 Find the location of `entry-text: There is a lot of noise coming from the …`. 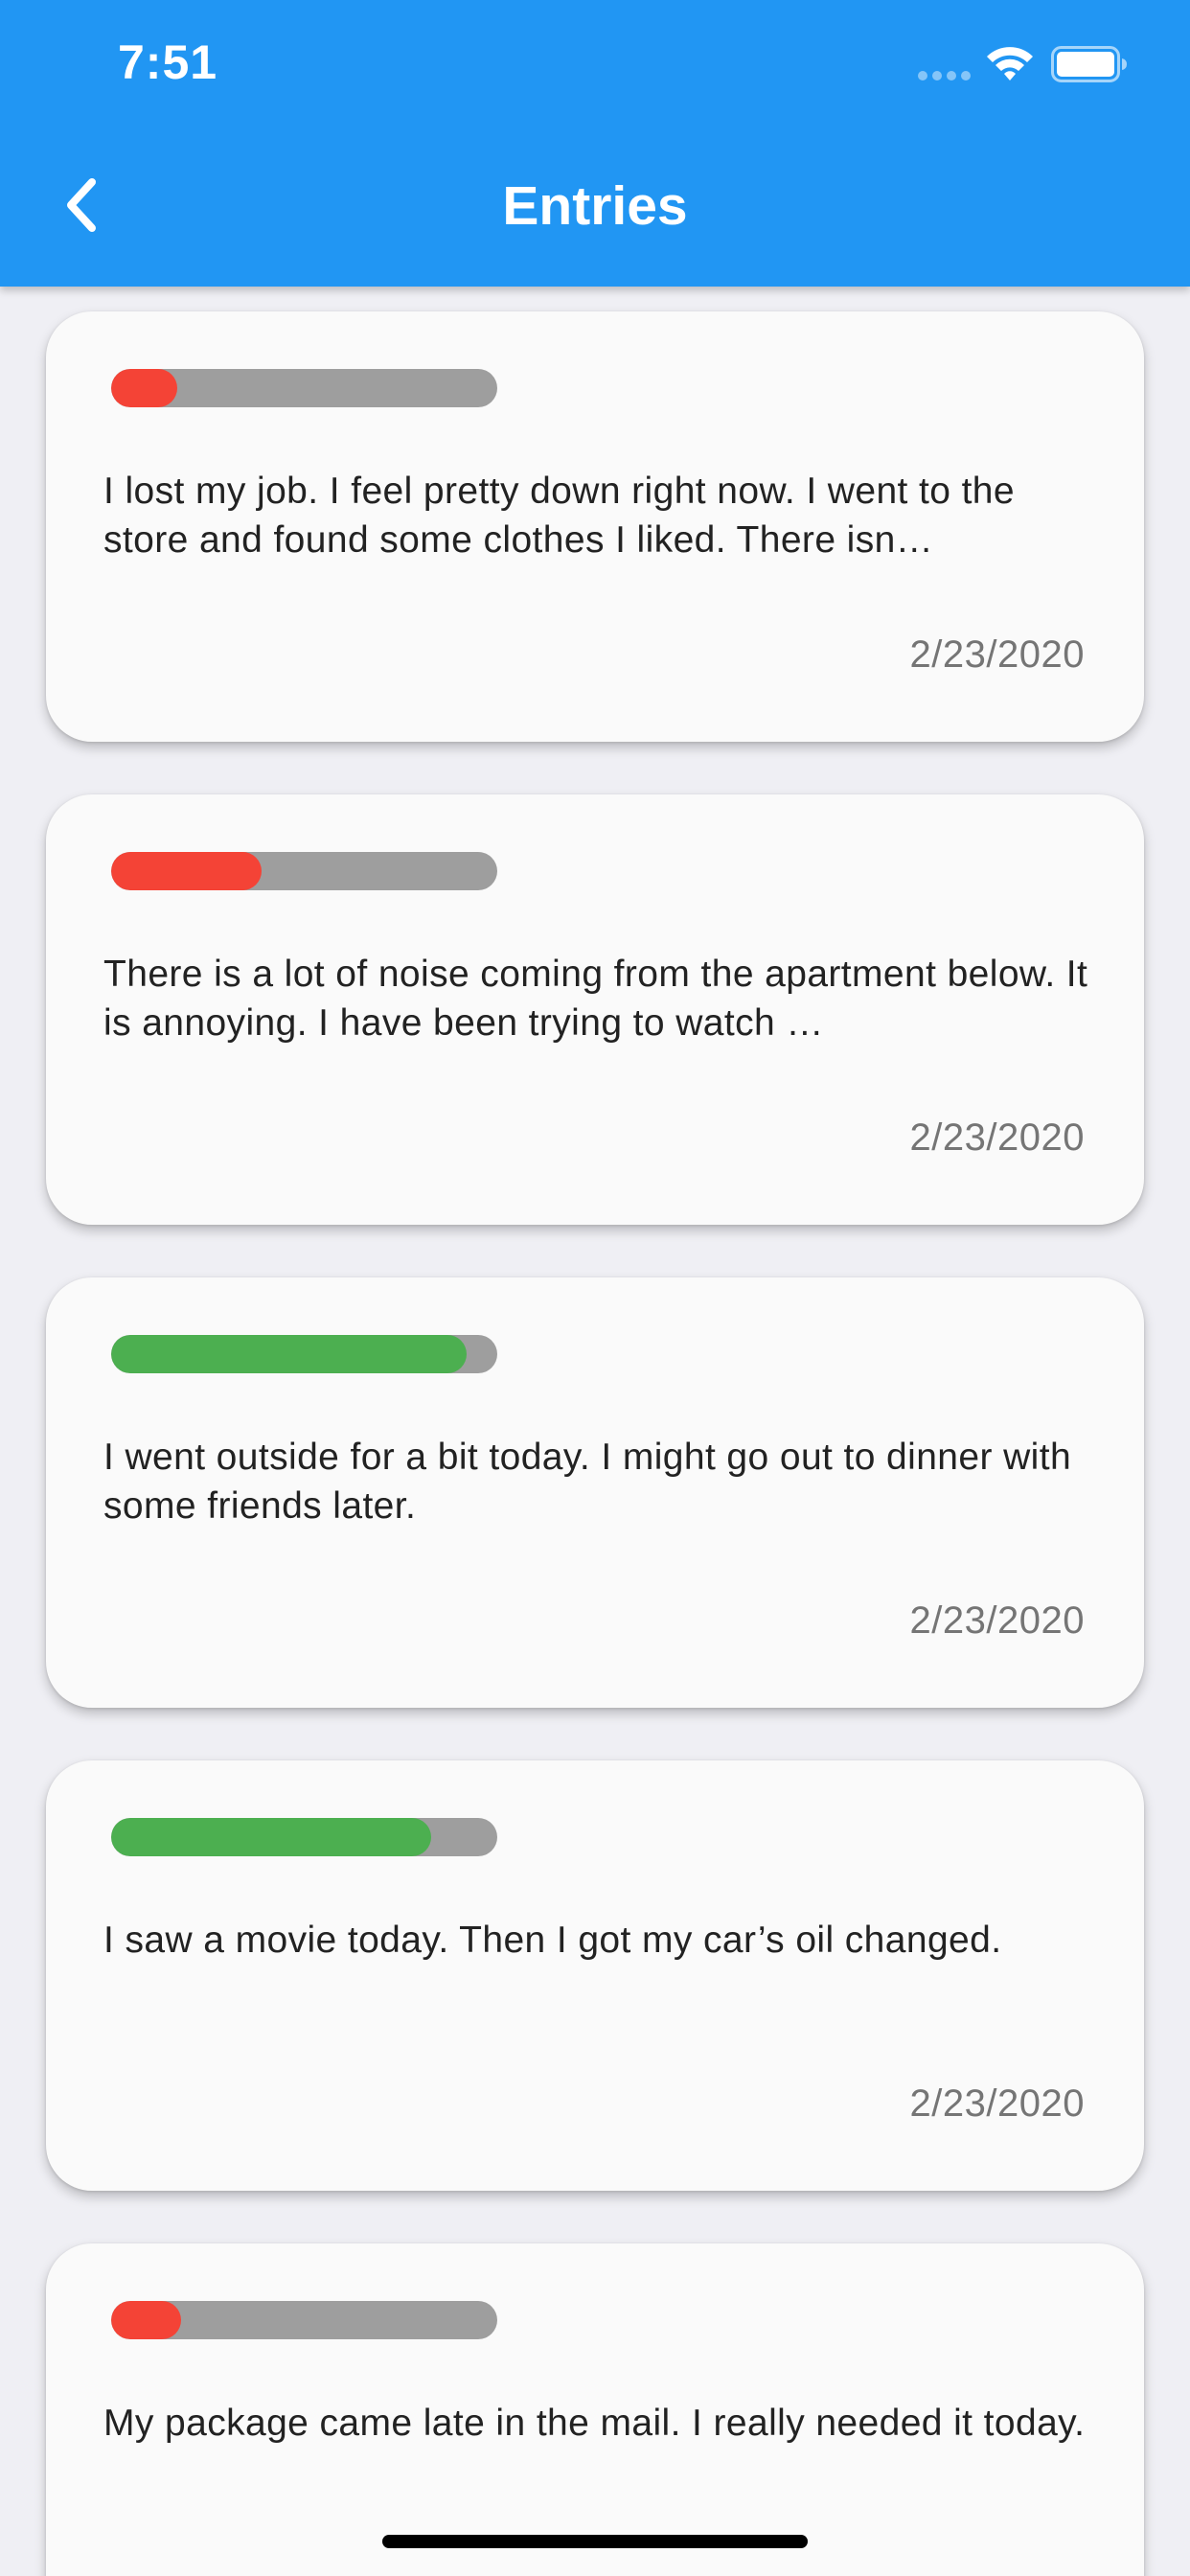

entry-text: There is a lot of noise coming from the … is located at coordinates (595, 999).